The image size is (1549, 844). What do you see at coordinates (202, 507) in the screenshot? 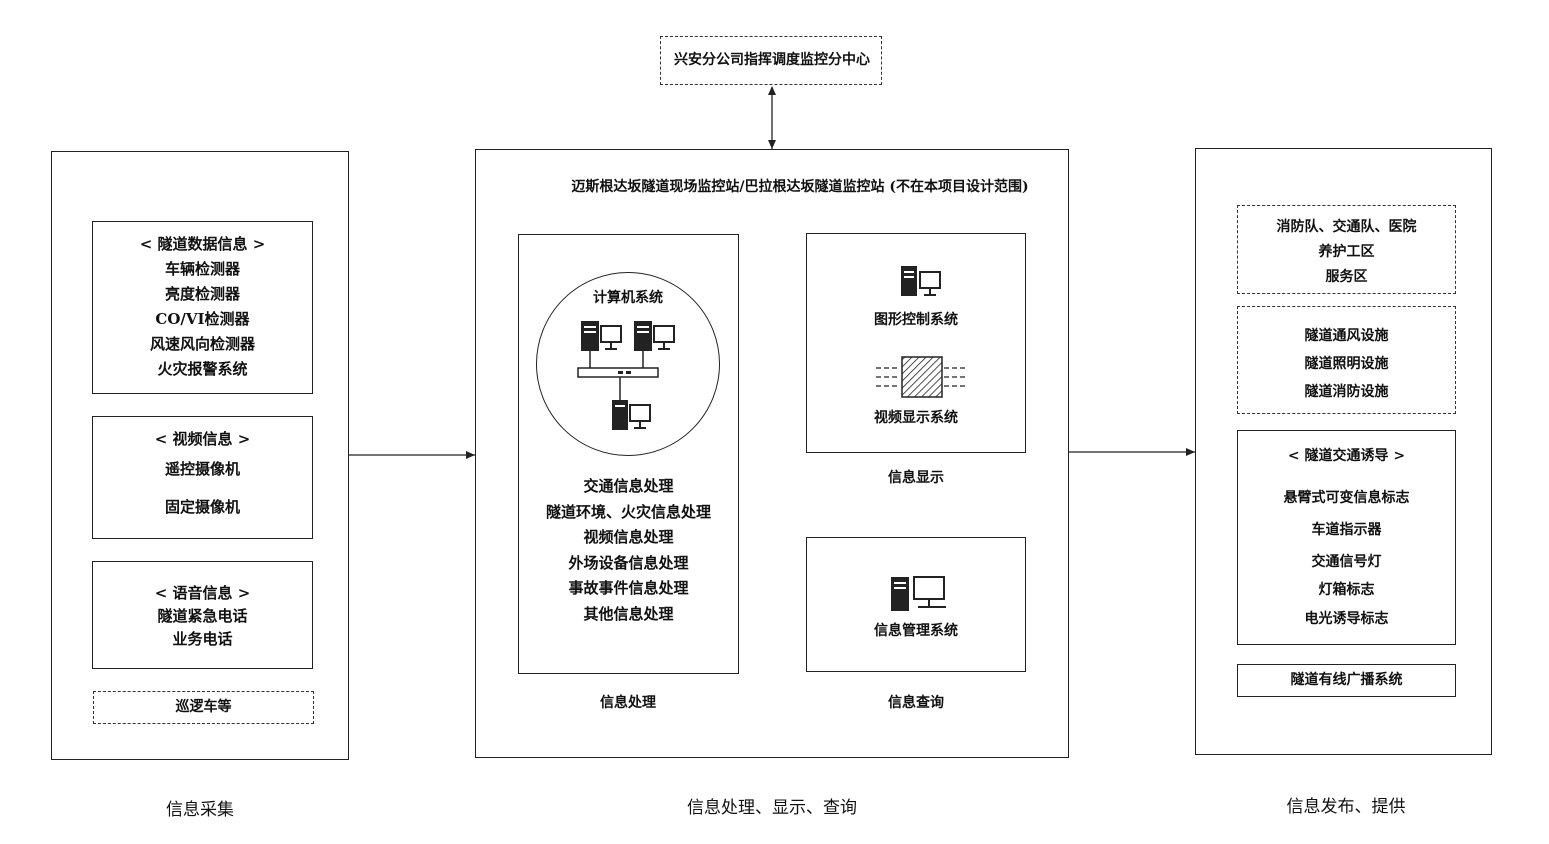
I see `list-item: 固定摄像机` at bounding box center [202, 507].